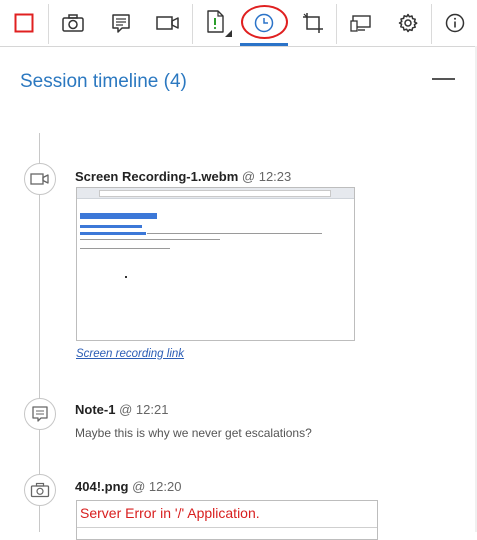 The width and height of the screenshot is (477, 540). I want to click on gear-icon, so click(407, 23).